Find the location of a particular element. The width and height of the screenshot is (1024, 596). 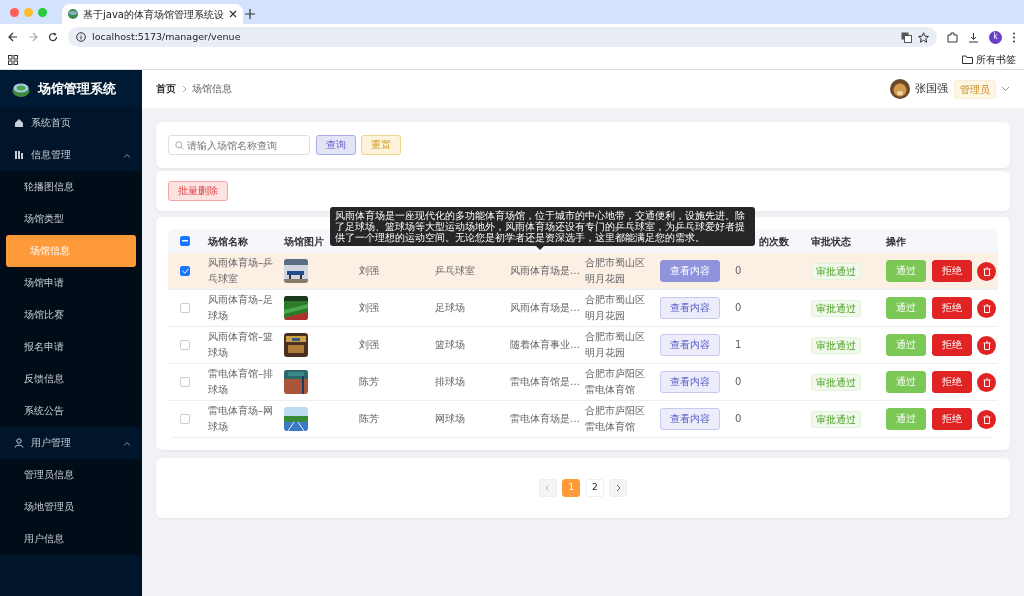

apps-icon is located at coordinates (13, 59).